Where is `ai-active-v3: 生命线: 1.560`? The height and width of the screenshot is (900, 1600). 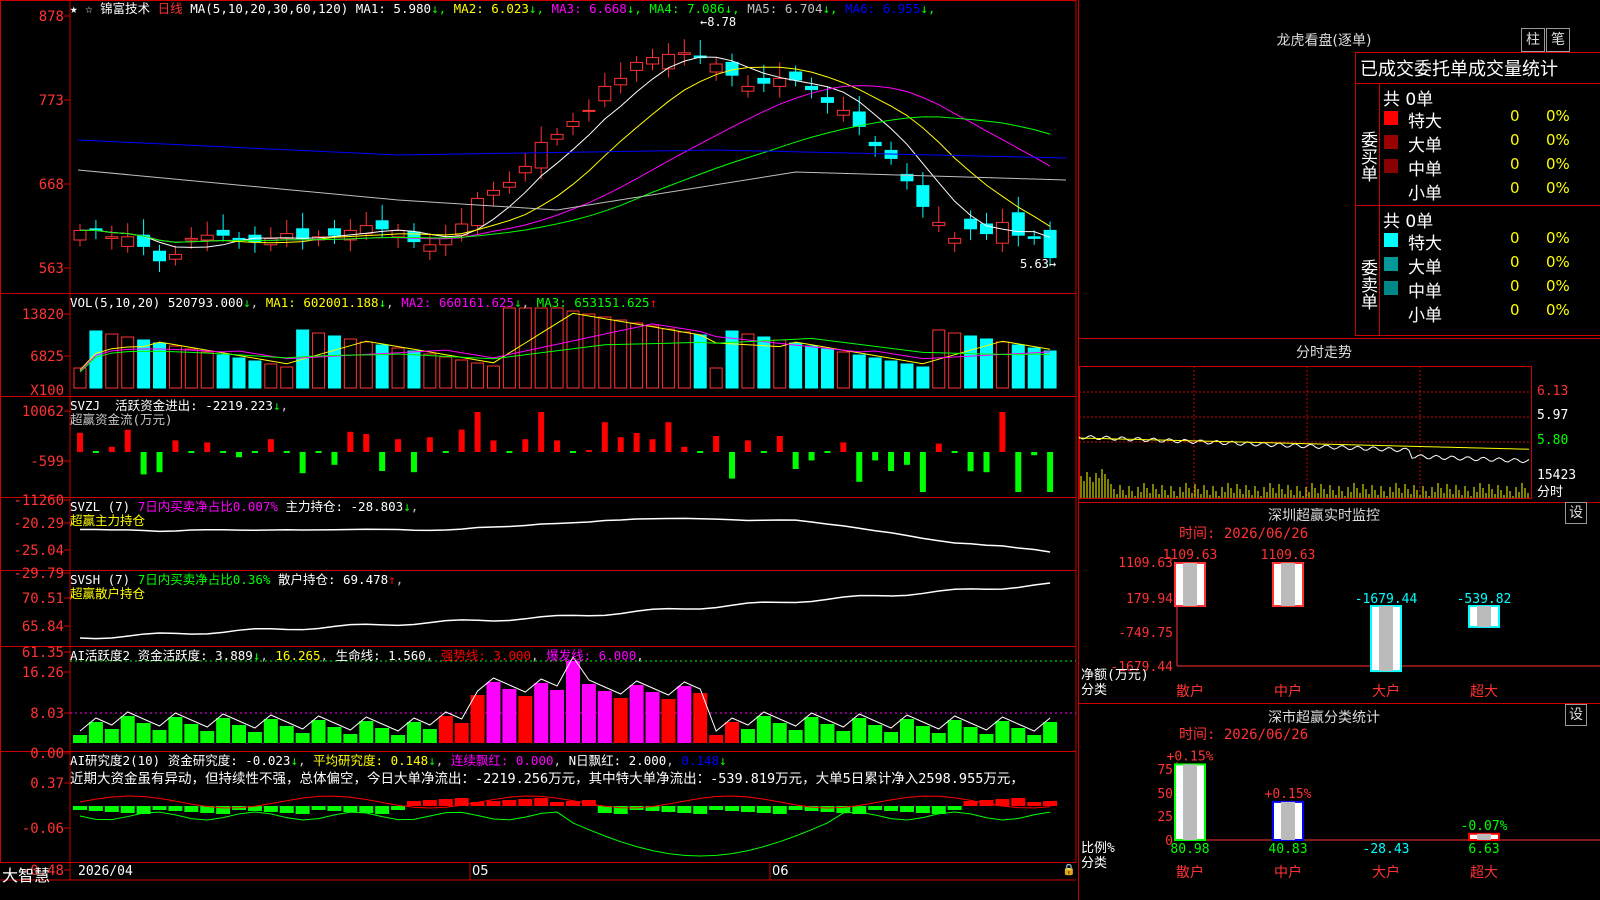
ai-active-v3: 生命线: 1.560 is located at coordinates (380, 655).